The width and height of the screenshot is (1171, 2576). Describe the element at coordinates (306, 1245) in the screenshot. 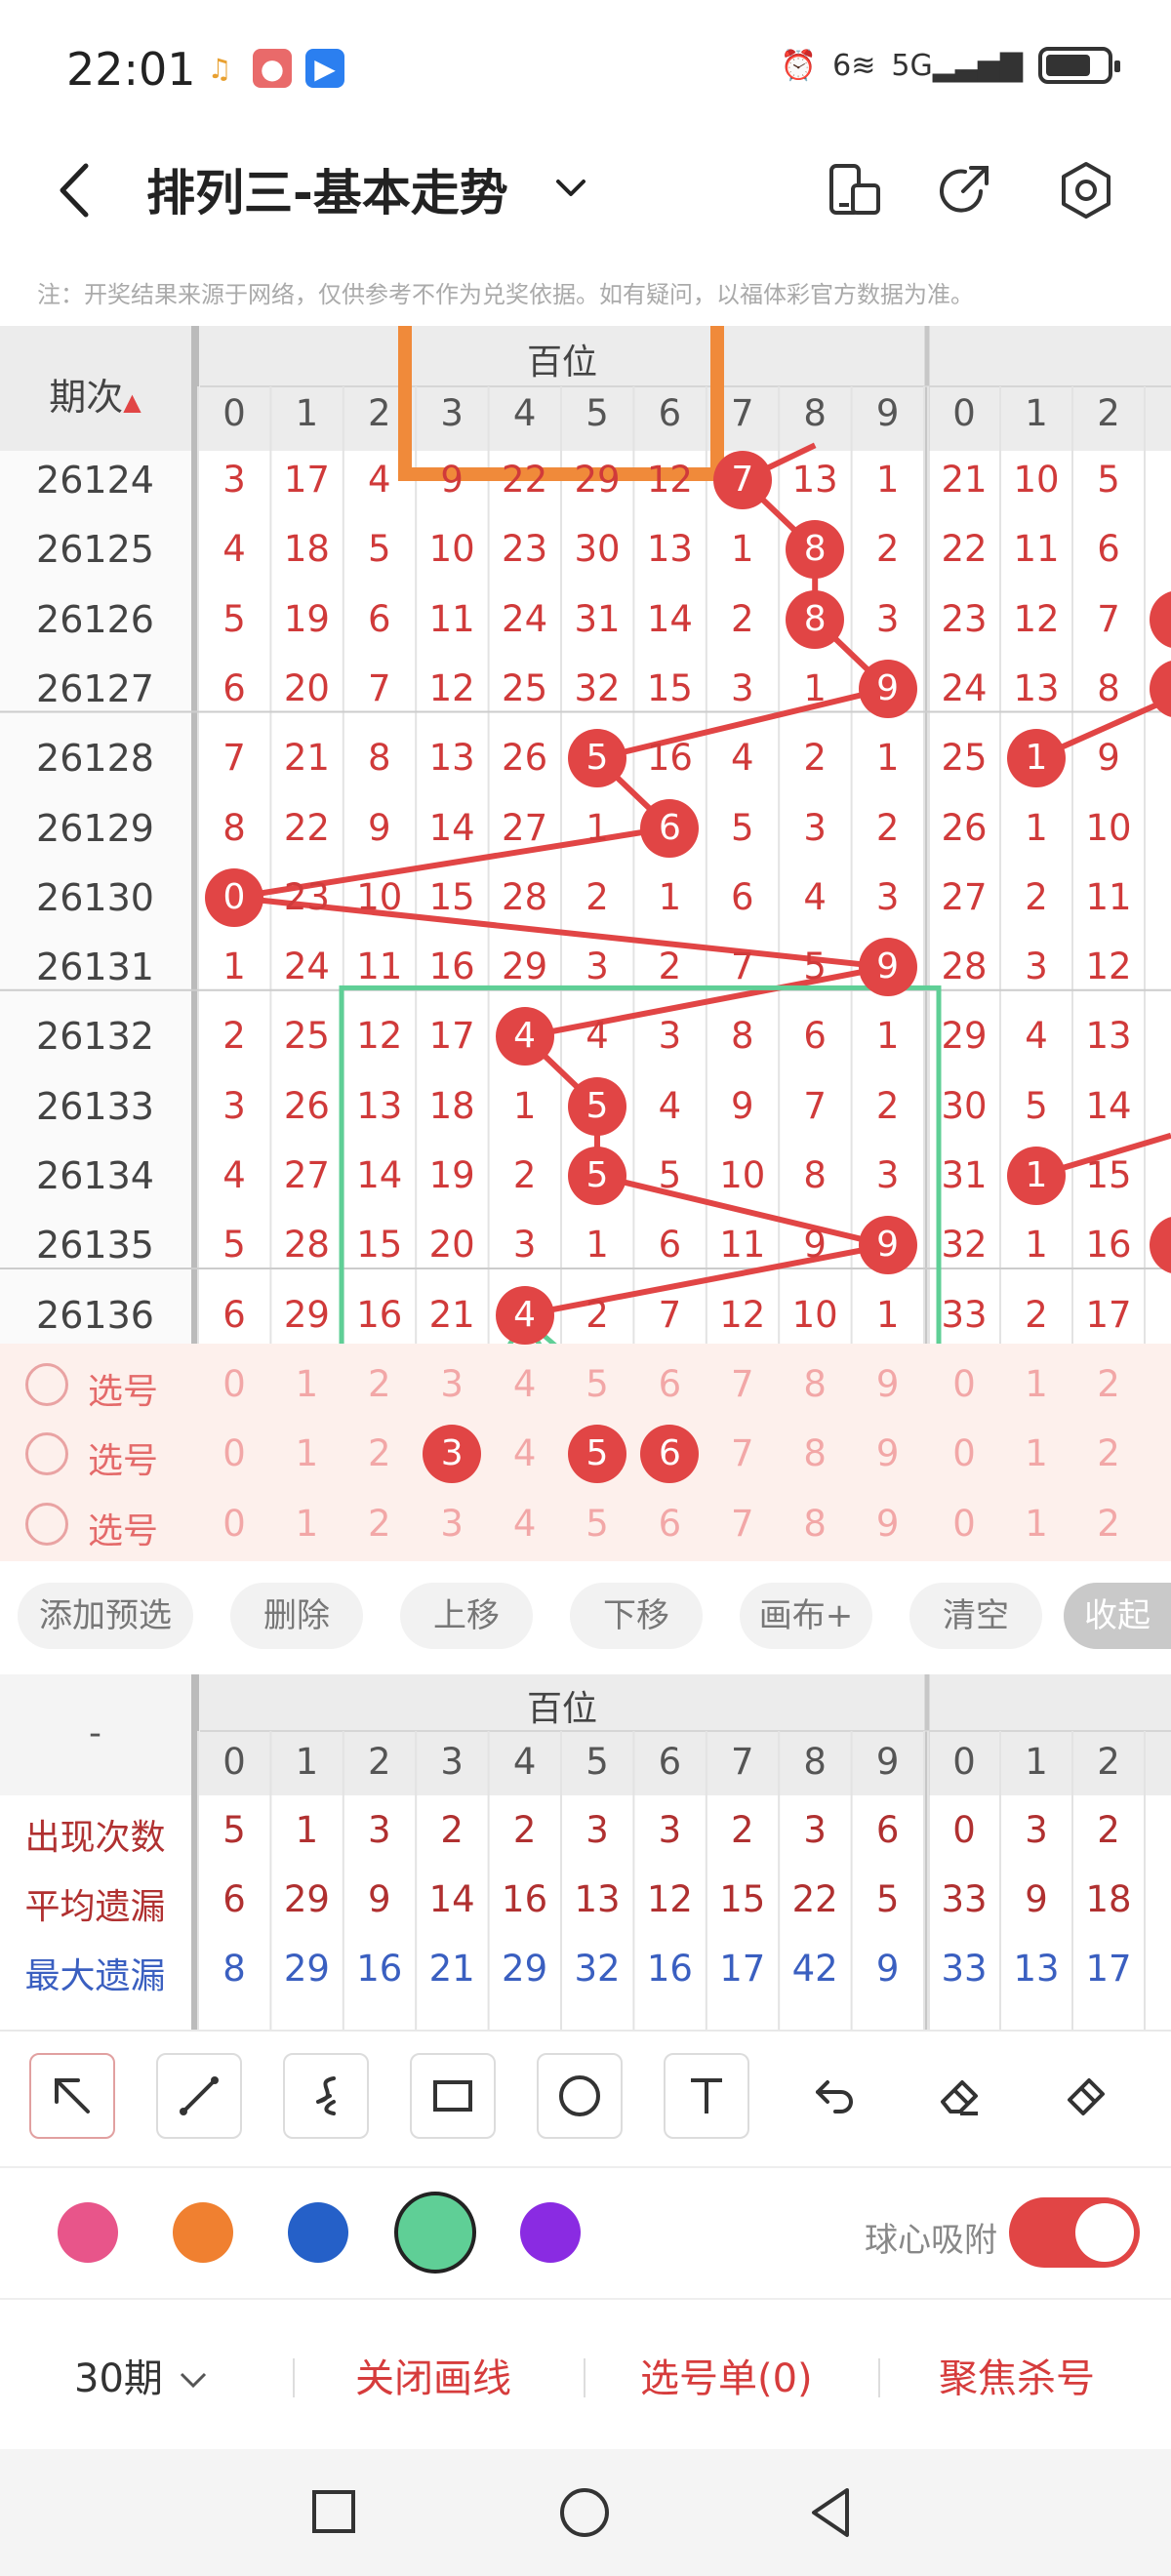

I see `omission-cell: 28` at that location.